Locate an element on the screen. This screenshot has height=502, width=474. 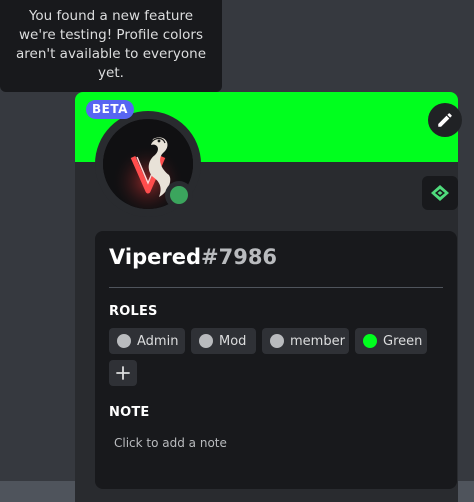
role-admin: Admin is located at coordinates (147, 341).